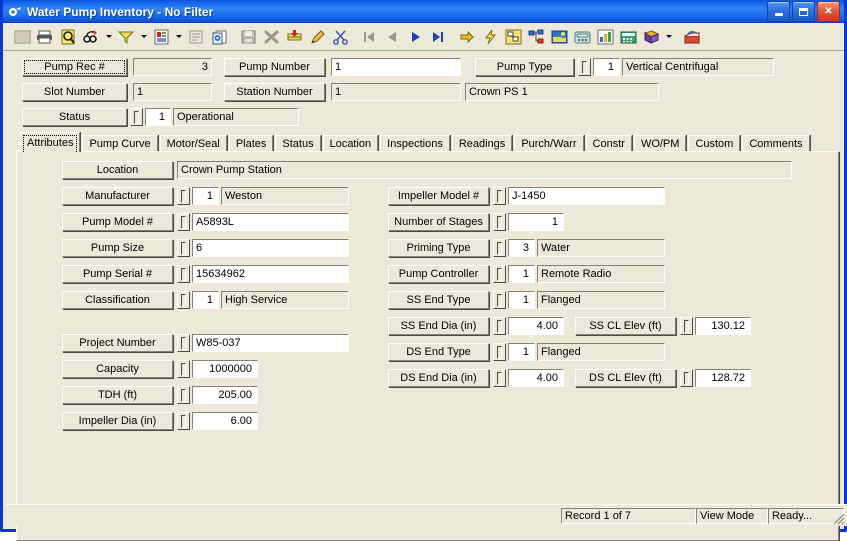 Image resolution: width=847 pixels, height=541 pixels. I want to click on lightning-icon, so click(490, 37).